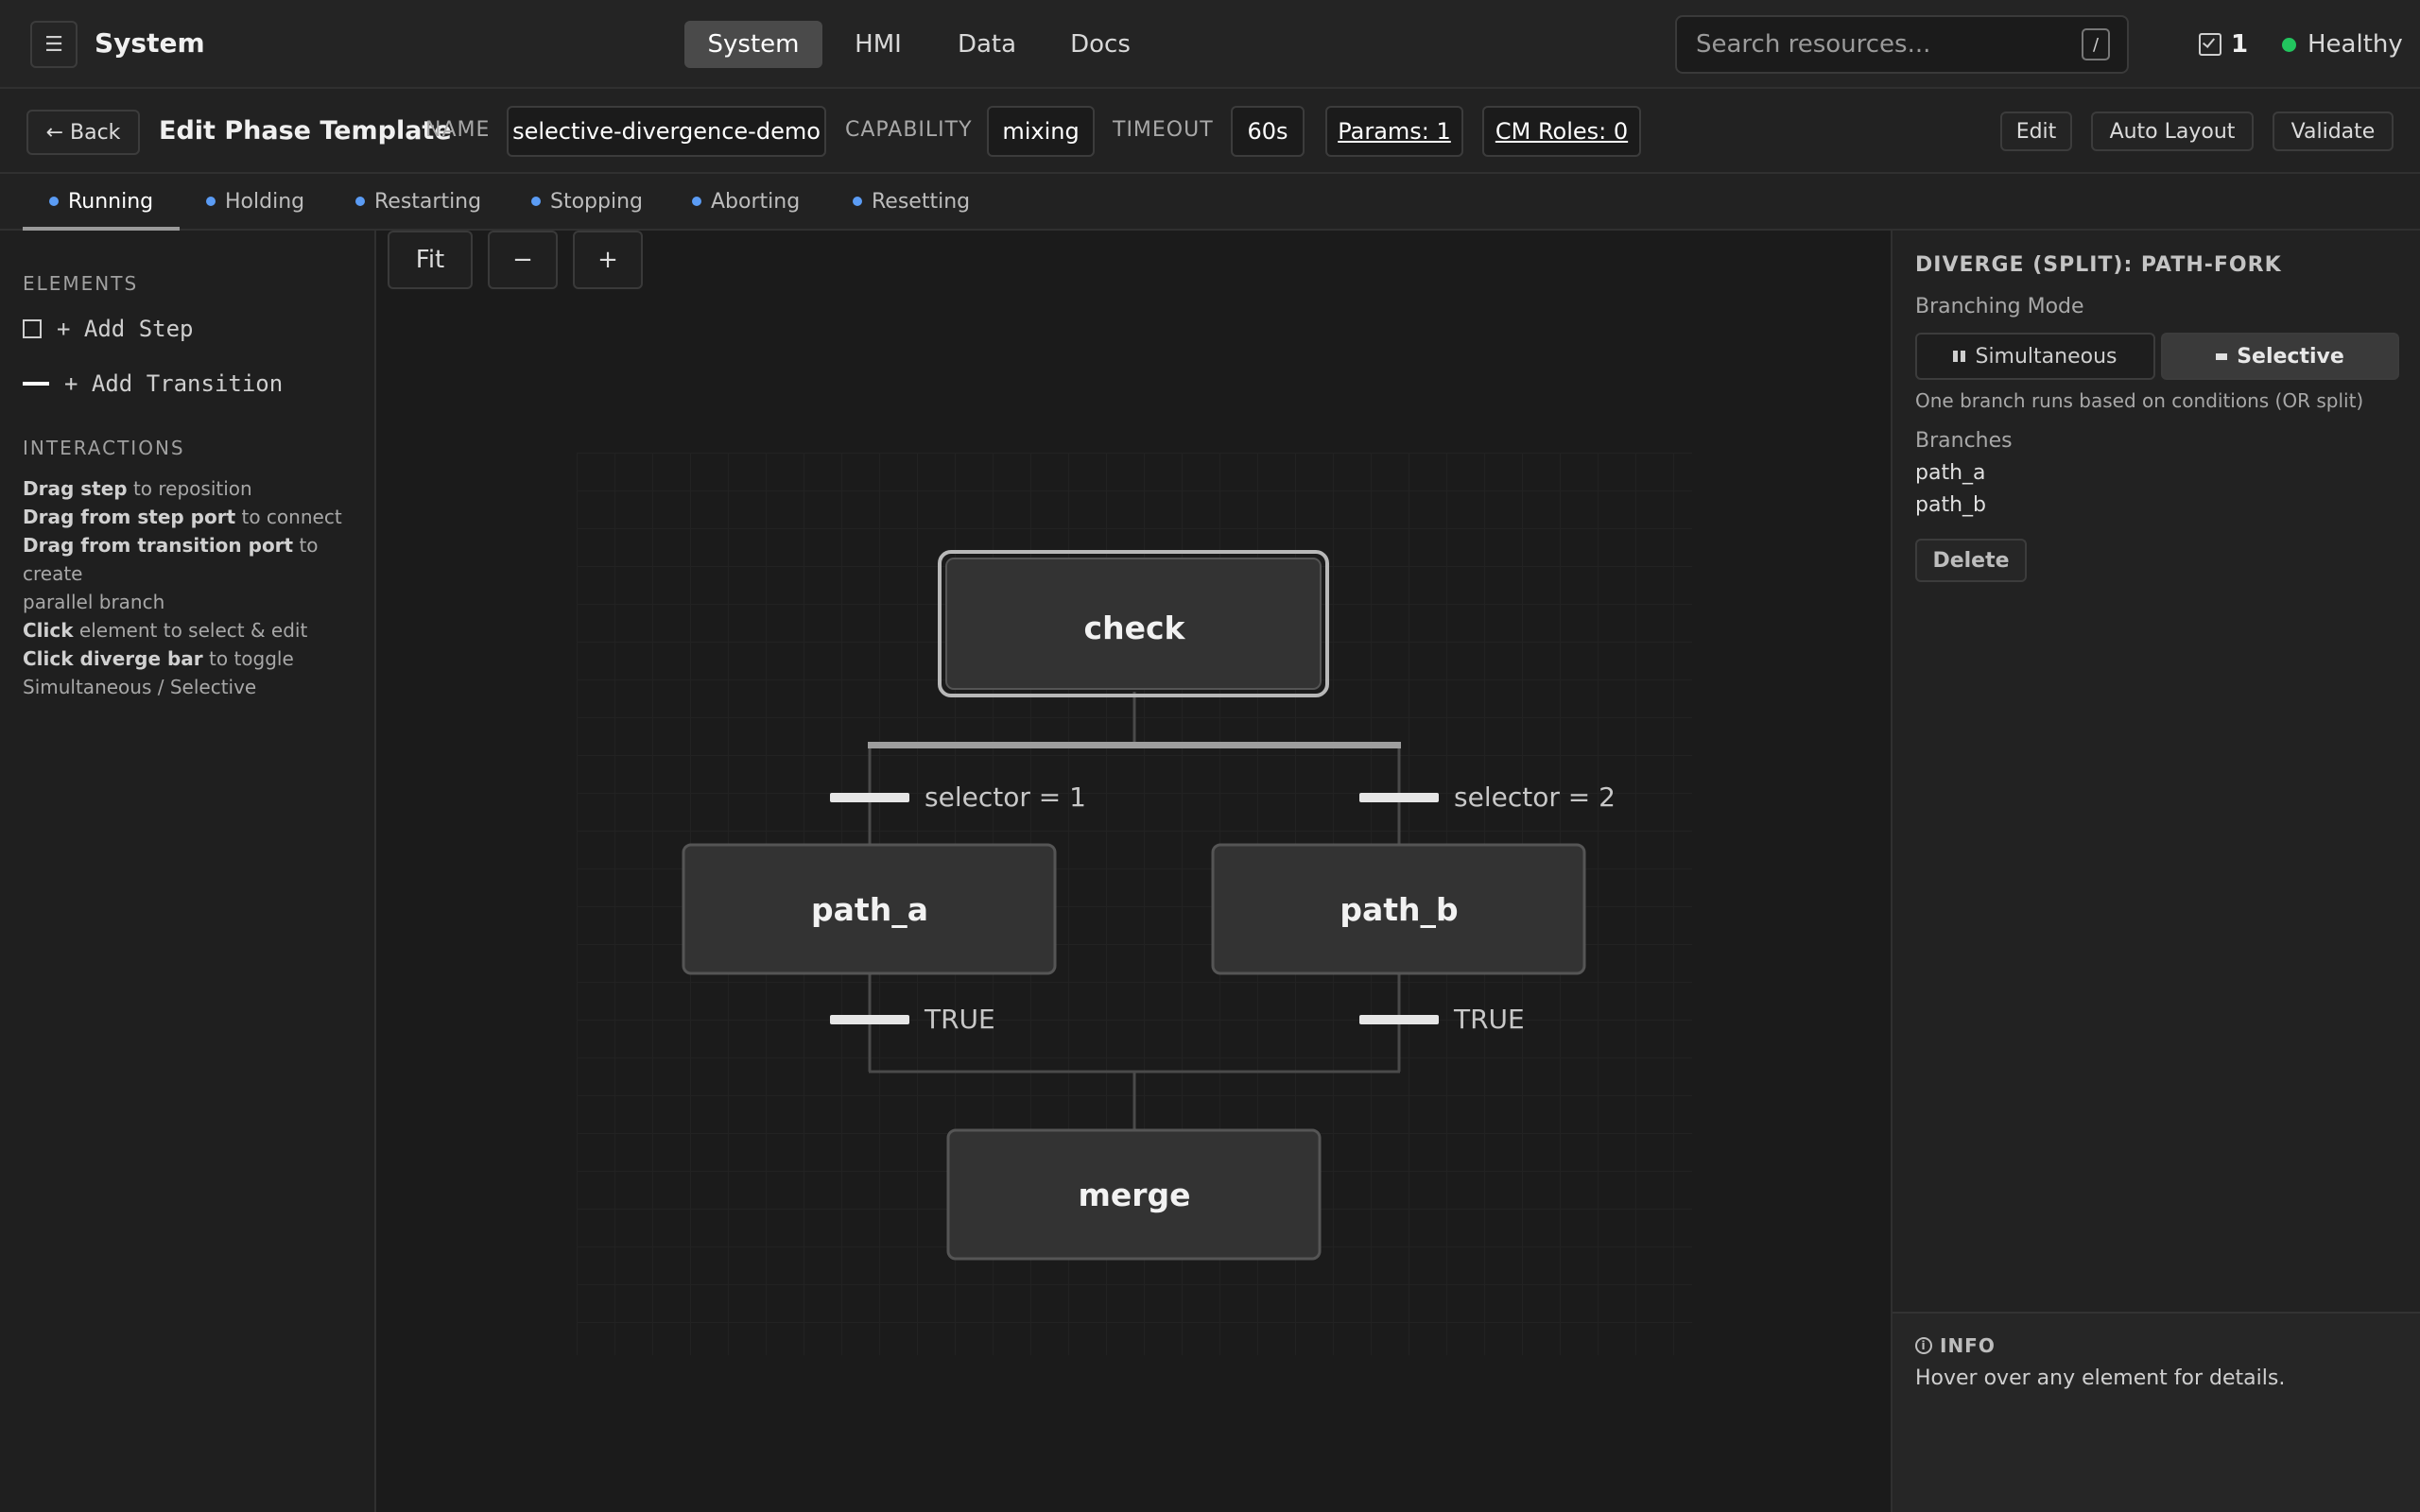 Image resolution: width=2420 pixels, height=1512 pixels. Describe the element at coordinates (2290, 356) in the screenshot. I see `mode-label: Selective` at that location.